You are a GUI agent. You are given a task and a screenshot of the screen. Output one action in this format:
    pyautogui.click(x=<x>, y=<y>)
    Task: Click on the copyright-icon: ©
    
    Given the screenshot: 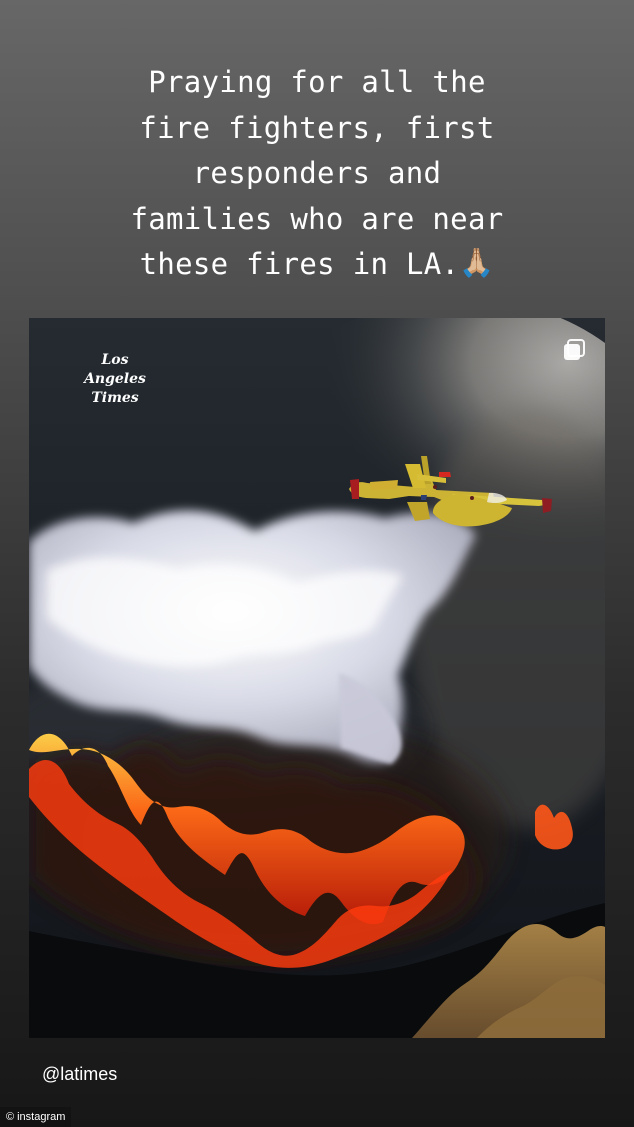 What is the action you would take?
    pyautogui.click(x=10, y=1117)
    